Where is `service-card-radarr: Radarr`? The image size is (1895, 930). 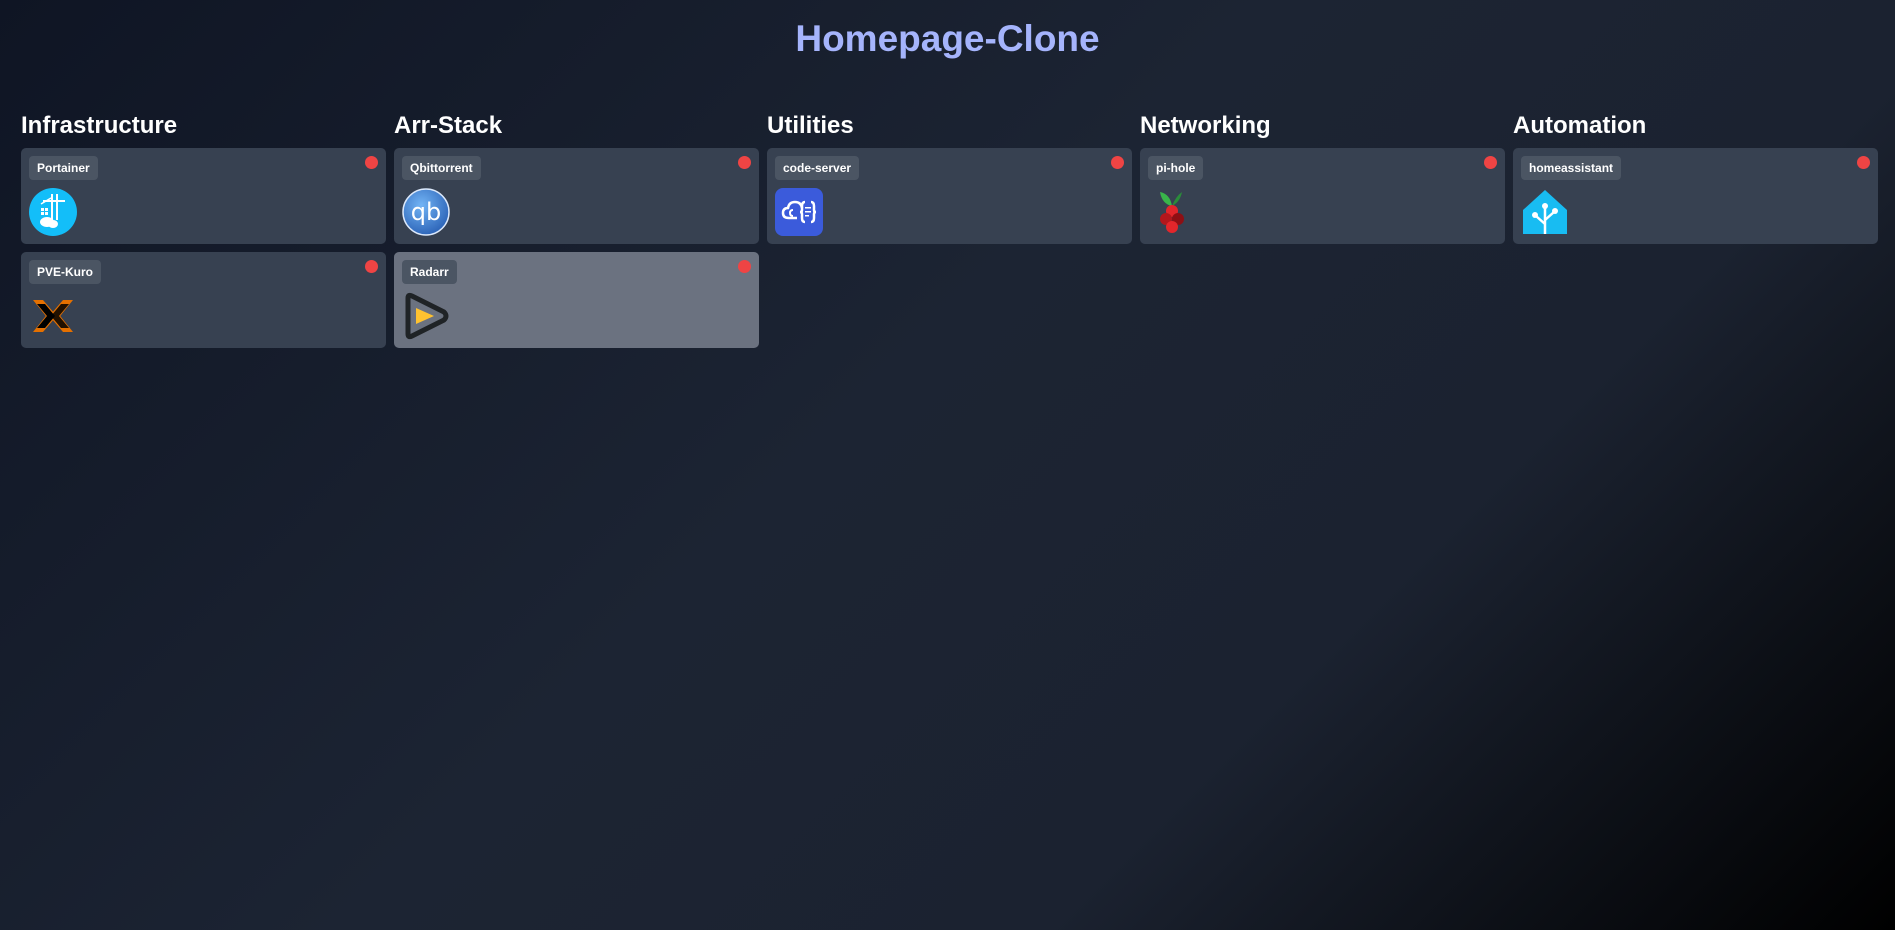 service-card-radarr: Radarr is located at coordinates (576, 300).